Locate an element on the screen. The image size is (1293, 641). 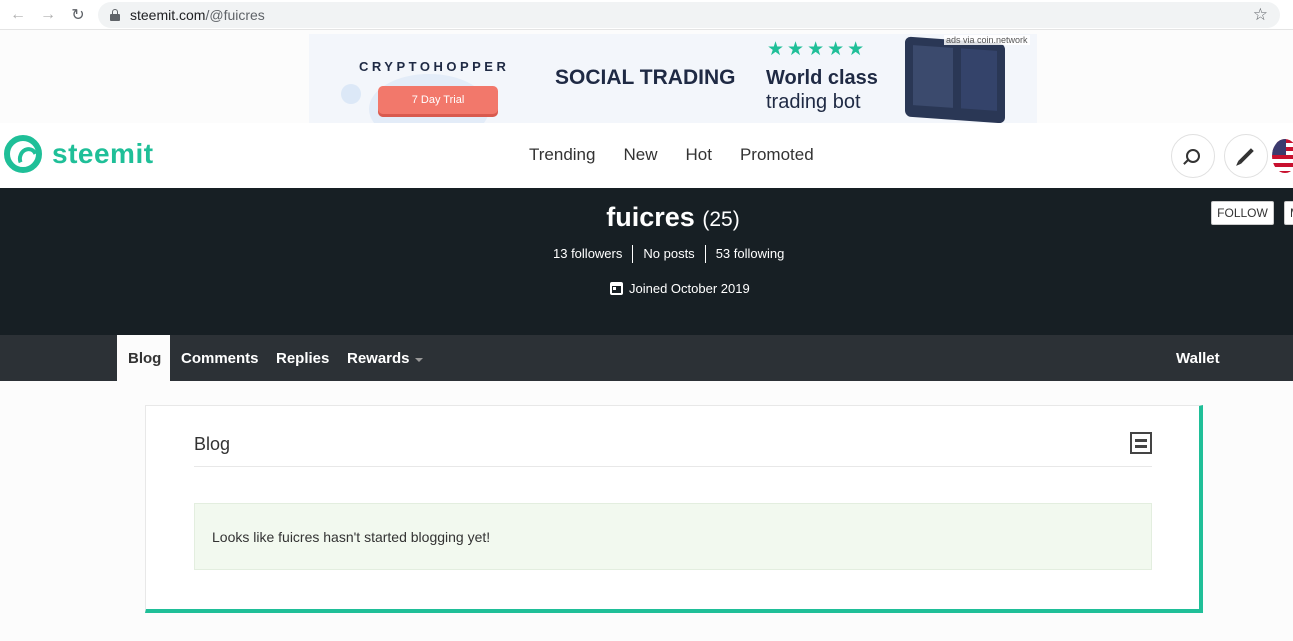
profile-stats: 13 followers No posts 53 following is located at coordinates (668, 254).